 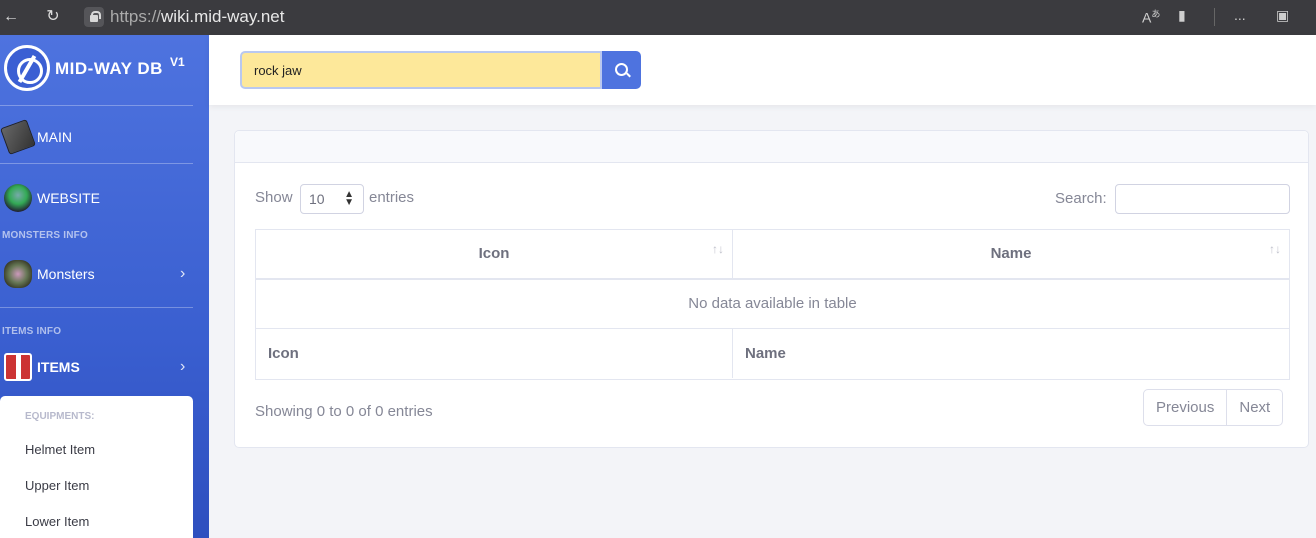 I want to click on back-icon: ←, so click(x=11, y=17).